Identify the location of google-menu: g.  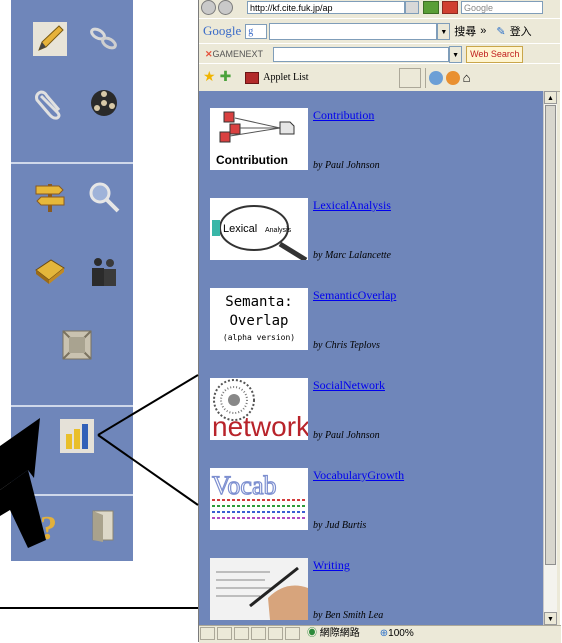
(256, 31).